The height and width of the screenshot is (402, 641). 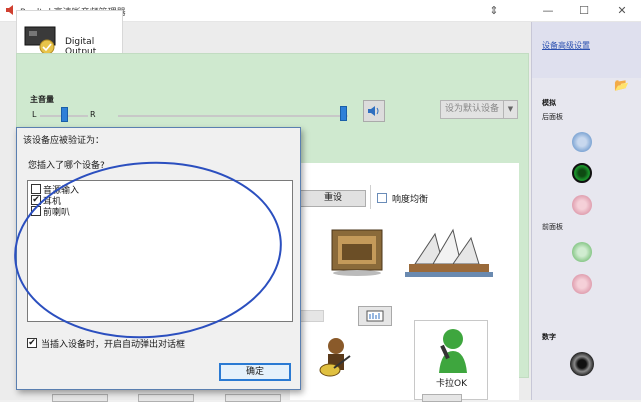 I want to click on front-jack-green, so click(x=582, y=252).